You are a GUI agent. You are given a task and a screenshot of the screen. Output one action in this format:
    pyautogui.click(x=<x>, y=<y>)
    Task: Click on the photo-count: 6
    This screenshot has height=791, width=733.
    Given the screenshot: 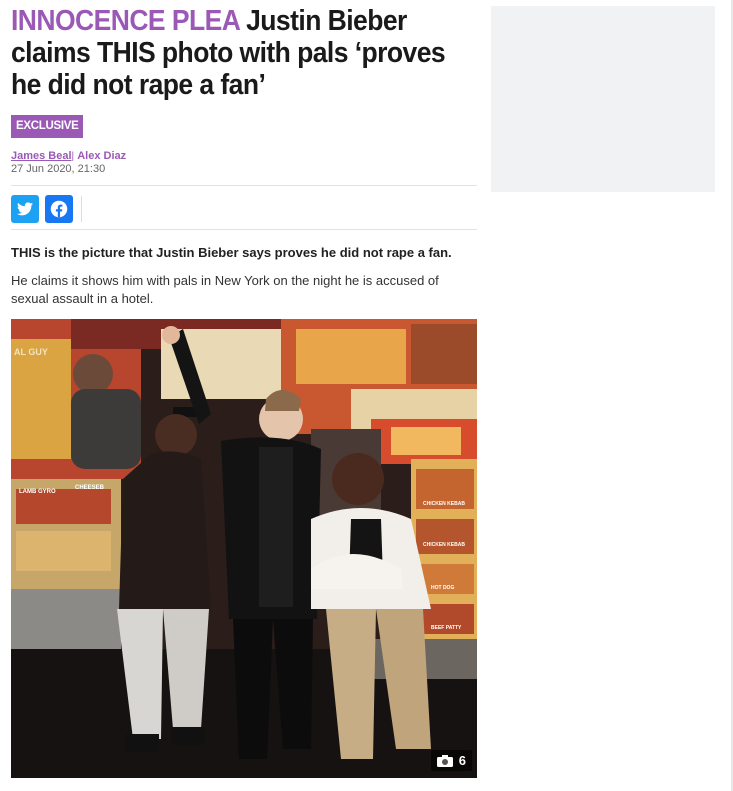 What is the action you would take?
    pyautogui.click(x=462, y=760)
    